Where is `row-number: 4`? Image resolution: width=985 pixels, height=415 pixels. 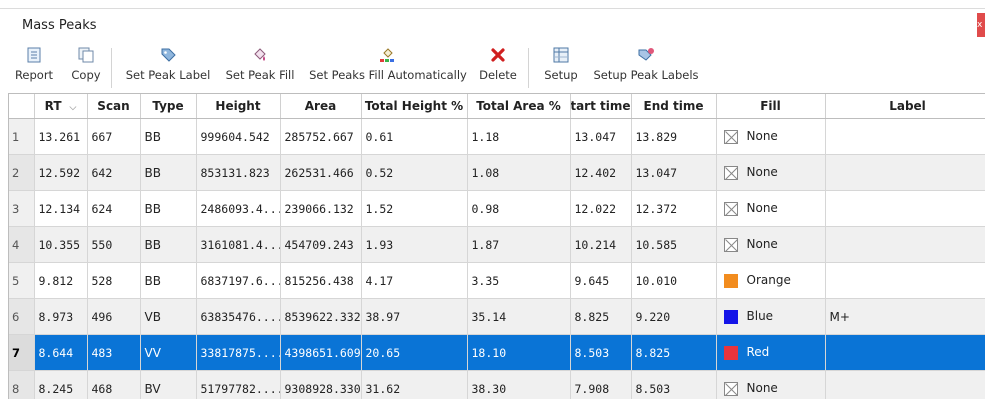 row-number: 4 is located at coordinates (22, 244).